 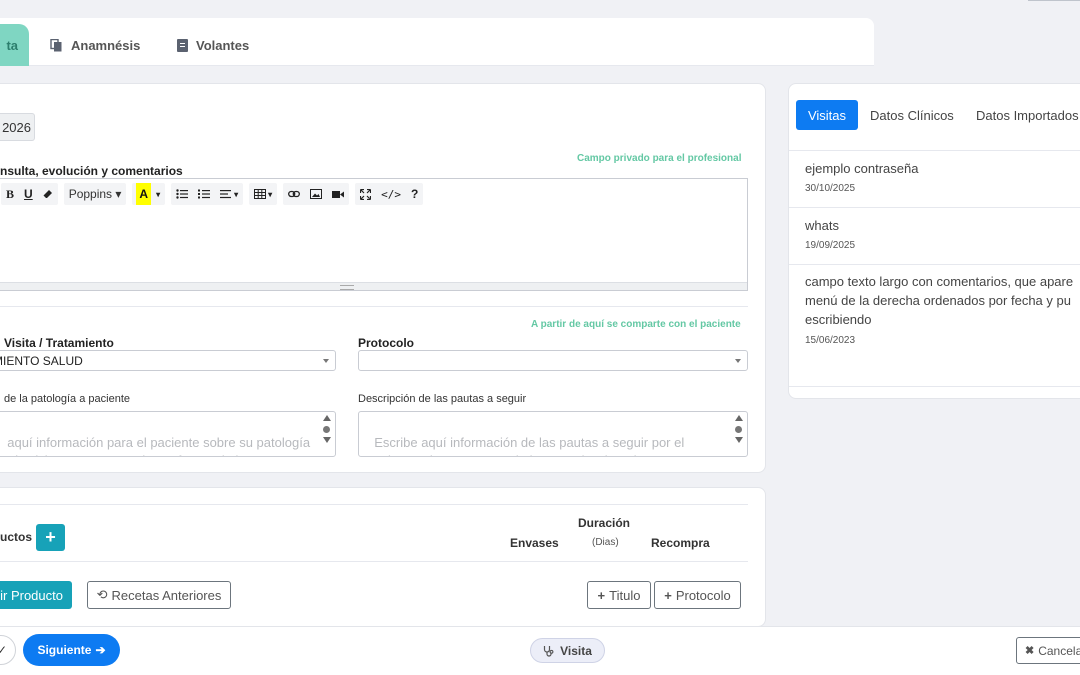 I want to click on table-icon, so click(x=260, y=194).